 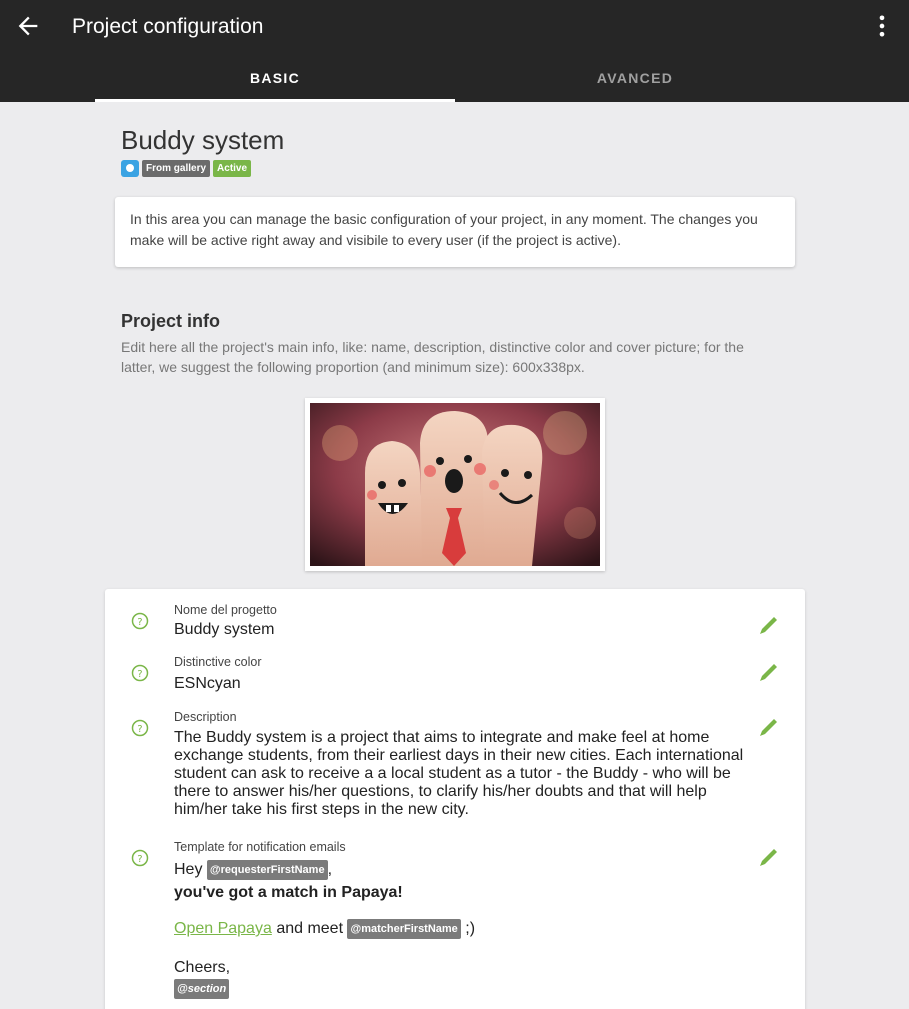 I want to click on open-papaya-link: Open Papaya, so click(x=223, y=928).